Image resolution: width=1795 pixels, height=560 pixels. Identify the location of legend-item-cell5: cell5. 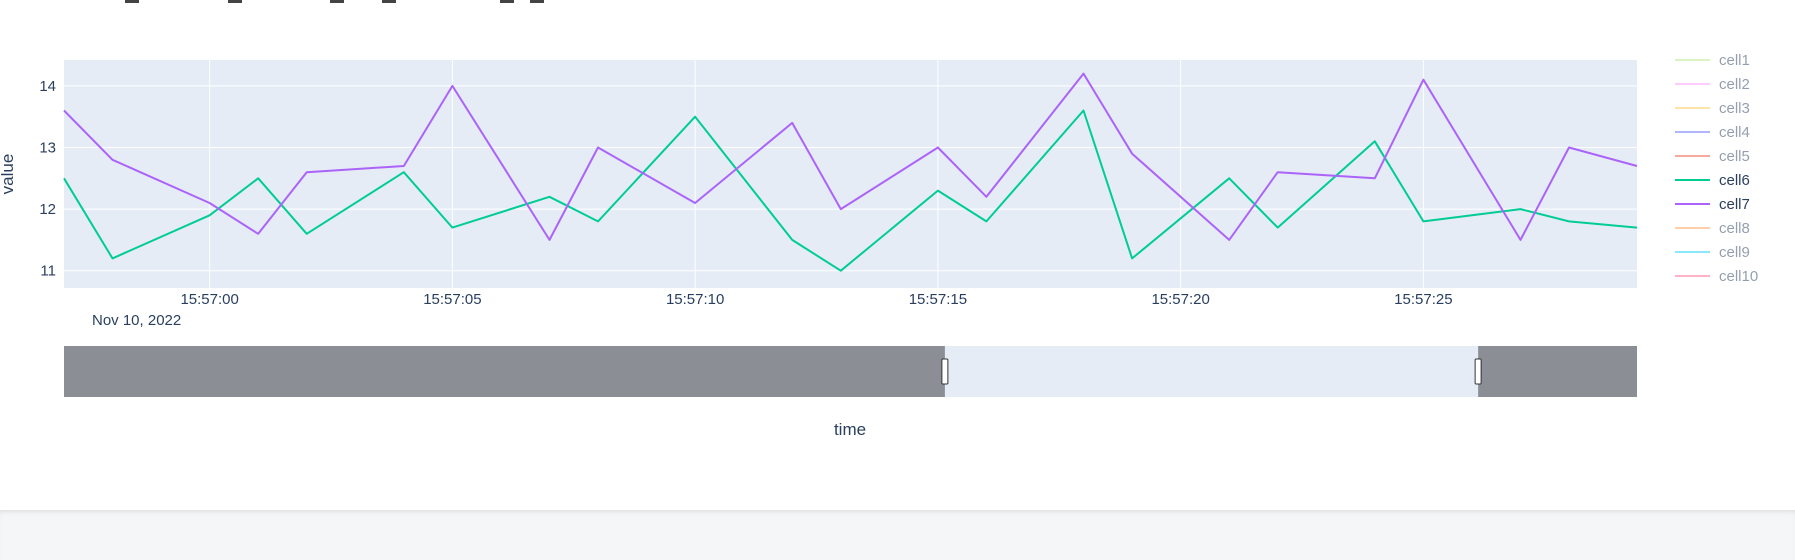
(1712, 156).